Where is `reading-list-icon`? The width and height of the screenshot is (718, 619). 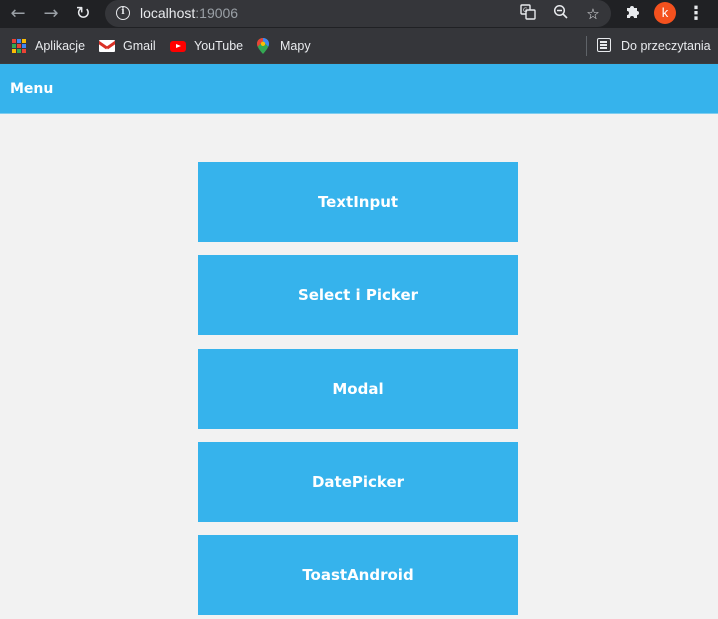
reading-list-icon is located at coordinates (605, 46).